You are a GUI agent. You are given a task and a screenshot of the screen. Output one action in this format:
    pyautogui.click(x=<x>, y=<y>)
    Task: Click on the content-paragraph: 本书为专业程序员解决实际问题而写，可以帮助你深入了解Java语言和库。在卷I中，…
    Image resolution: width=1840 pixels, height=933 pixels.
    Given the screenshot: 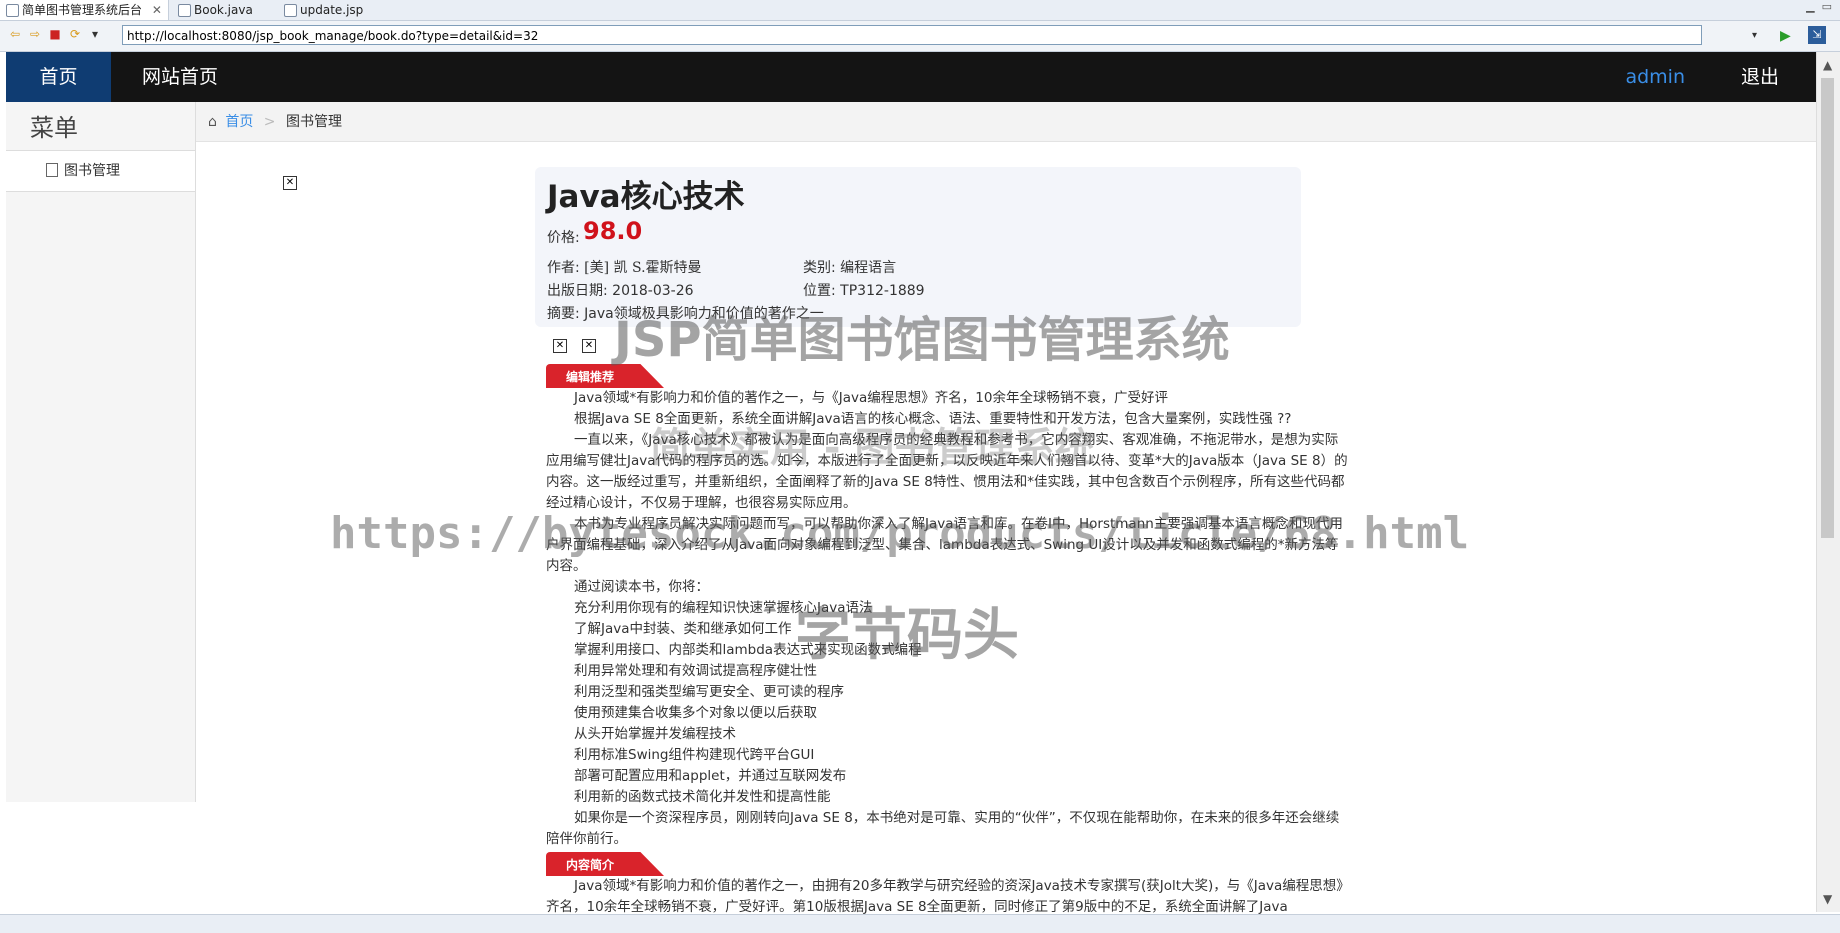 What is the action you would take?
    pyautogui.click(x=944, y=545)
    